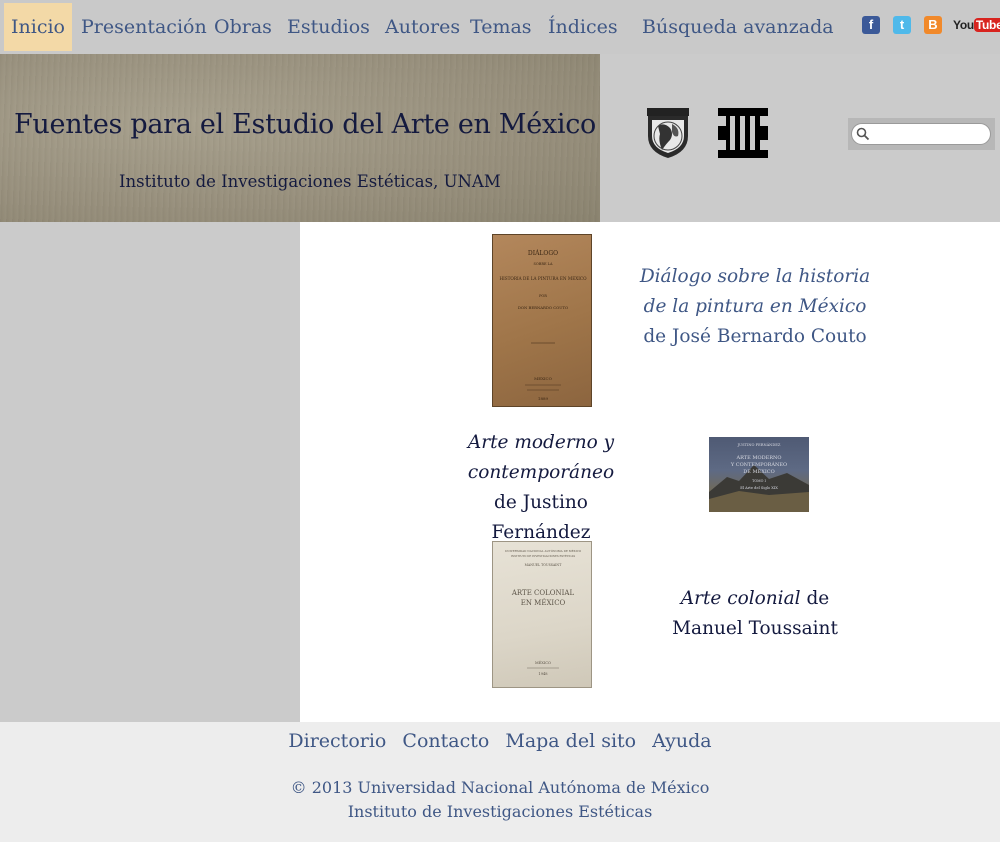 Image resolution: width=1000 pixels, height=842 pixels. Describe the element at coordinates (543, 555) in the screenshot. I see `cover-text: INSTITUTO DE INVESTIGACIONES ESTÉTICAS` at that location.